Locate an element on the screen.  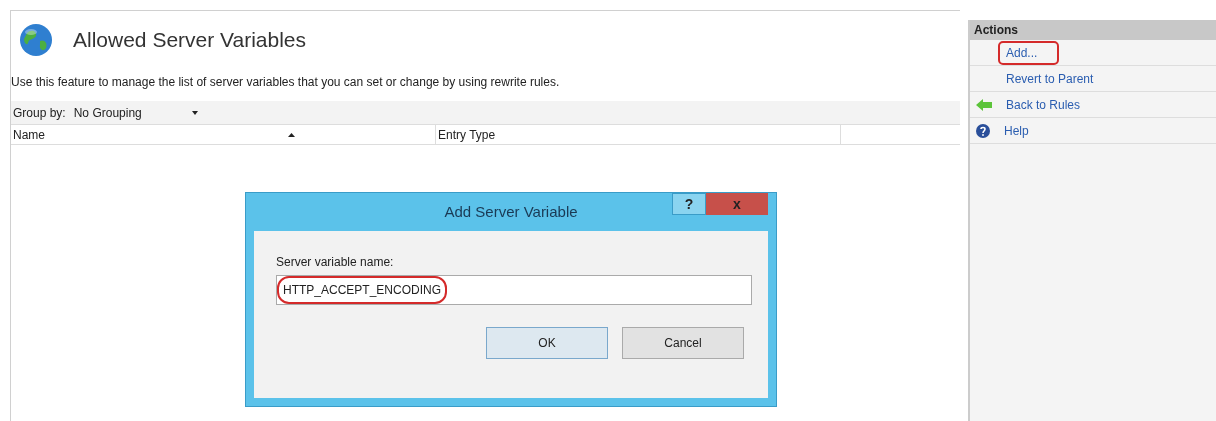
action-link: Back to Rules is located at coordinates (1043, 104).